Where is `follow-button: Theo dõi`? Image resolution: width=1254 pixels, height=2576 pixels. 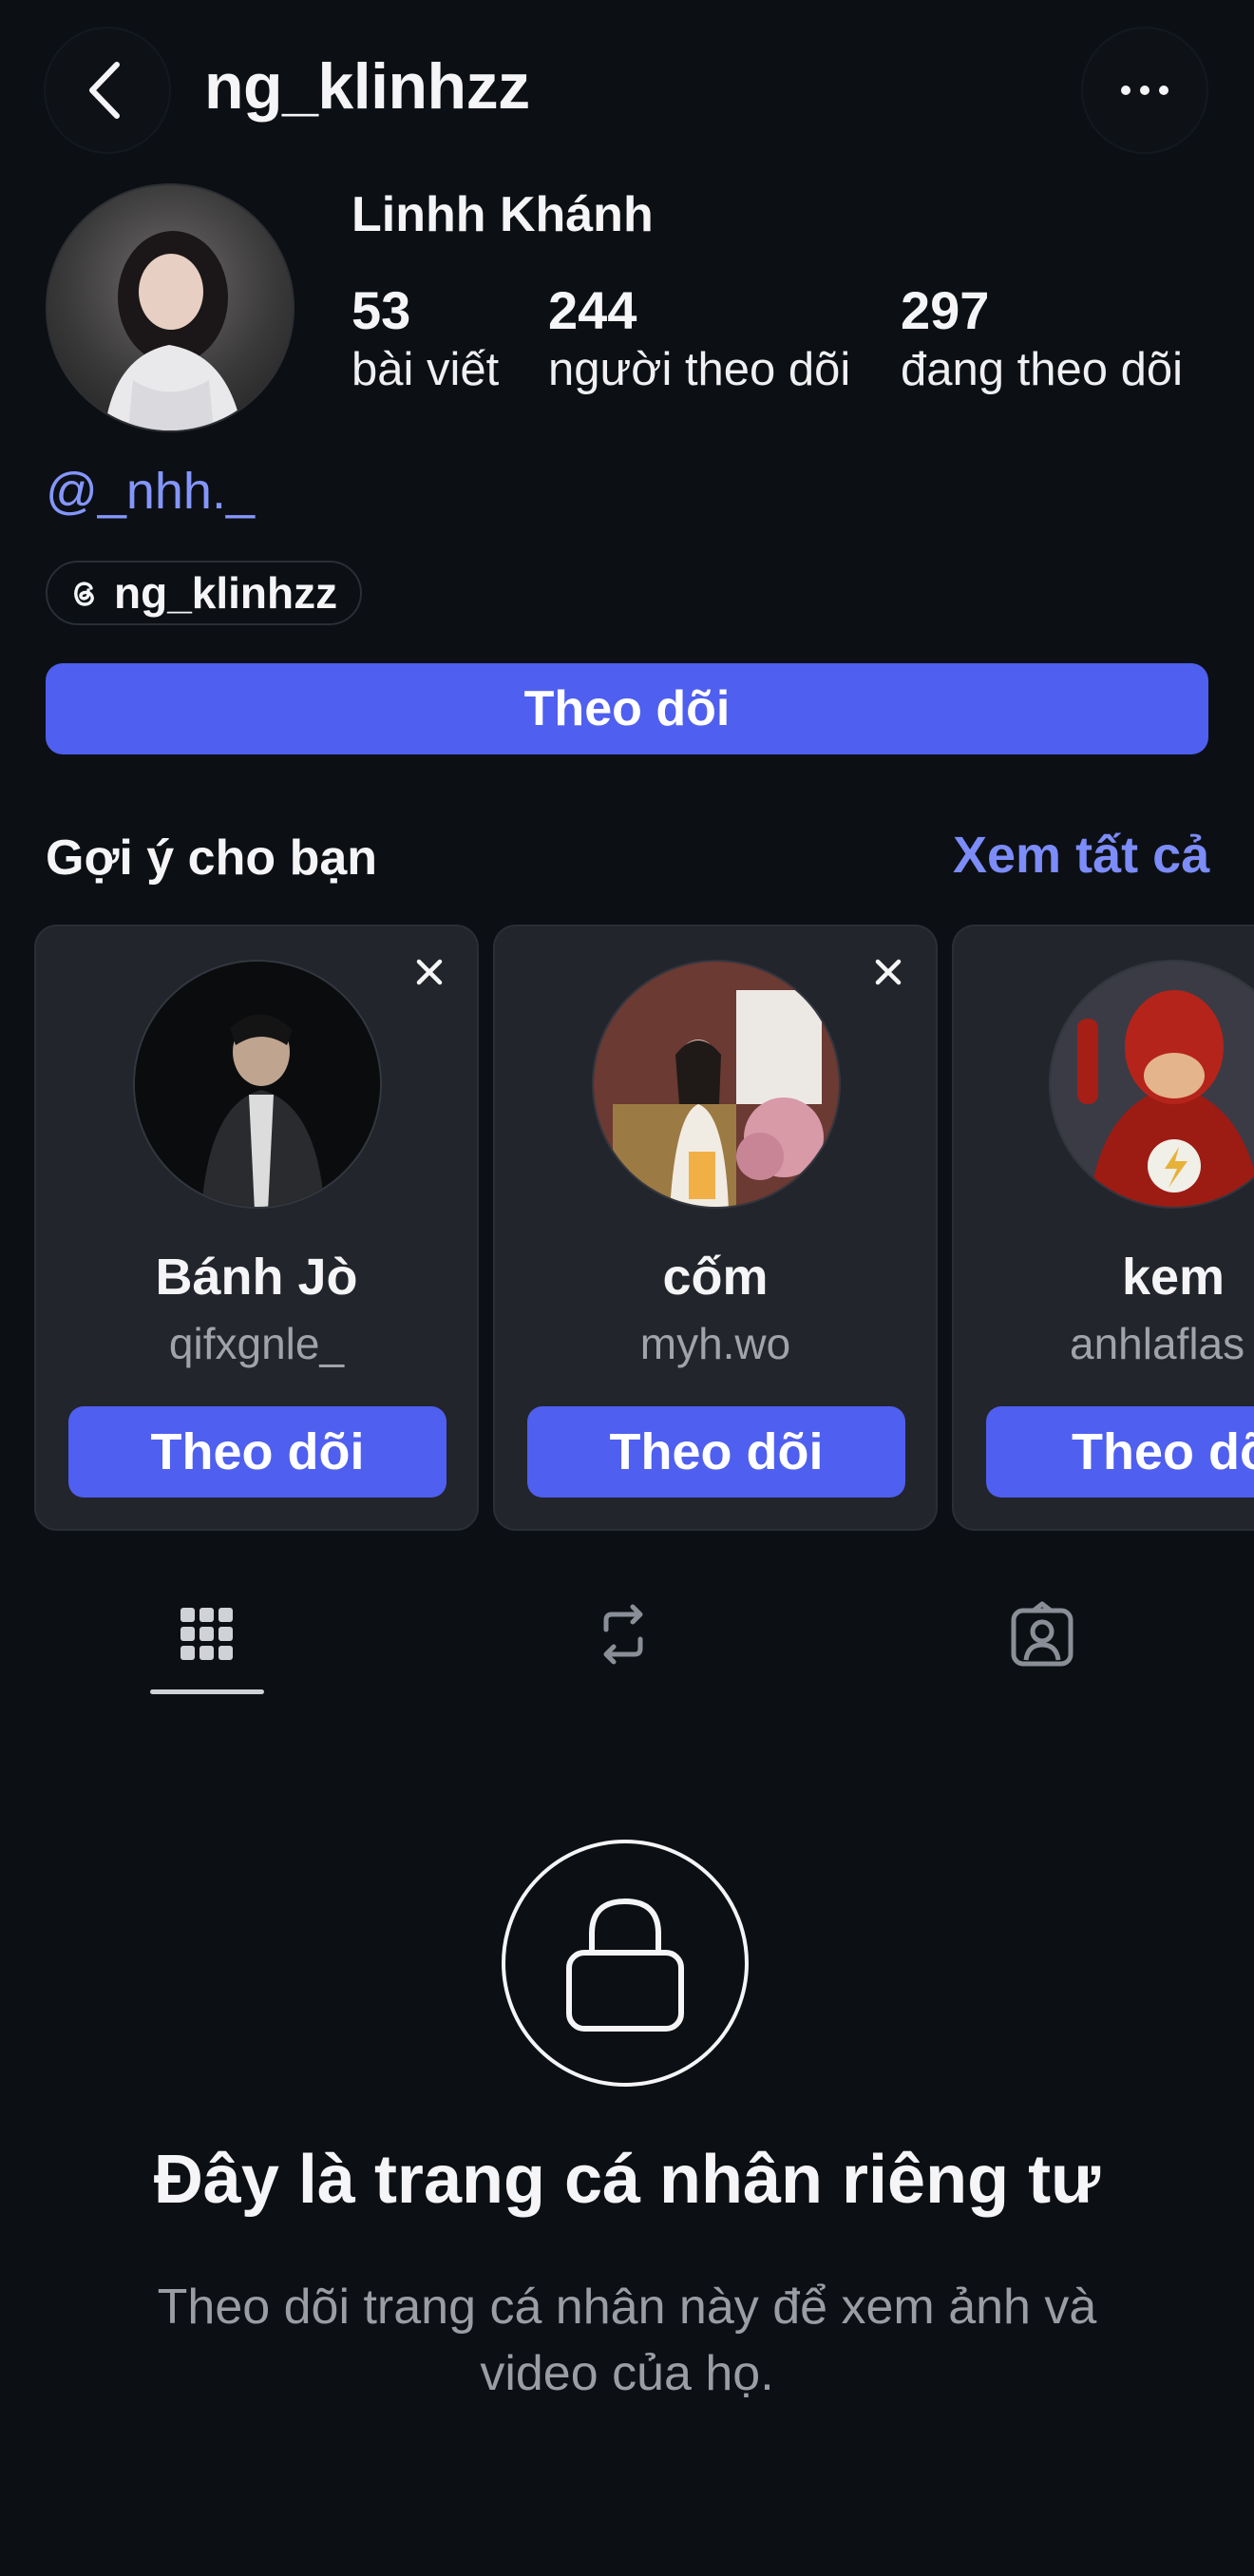
follow-button: Theo dõi is located at coordinates (627, 708).